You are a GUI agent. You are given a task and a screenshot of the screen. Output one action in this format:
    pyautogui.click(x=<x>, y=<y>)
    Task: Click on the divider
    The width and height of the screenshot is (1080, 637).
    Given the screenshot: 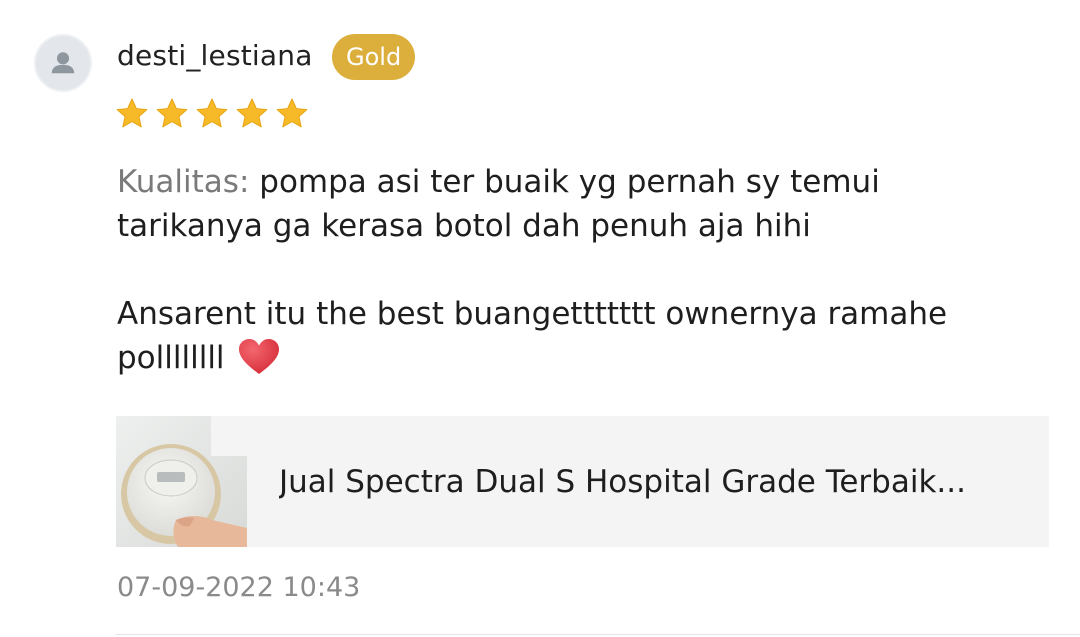 What is the action you would take?
    pyautogui.click(x=598, y=634)
    